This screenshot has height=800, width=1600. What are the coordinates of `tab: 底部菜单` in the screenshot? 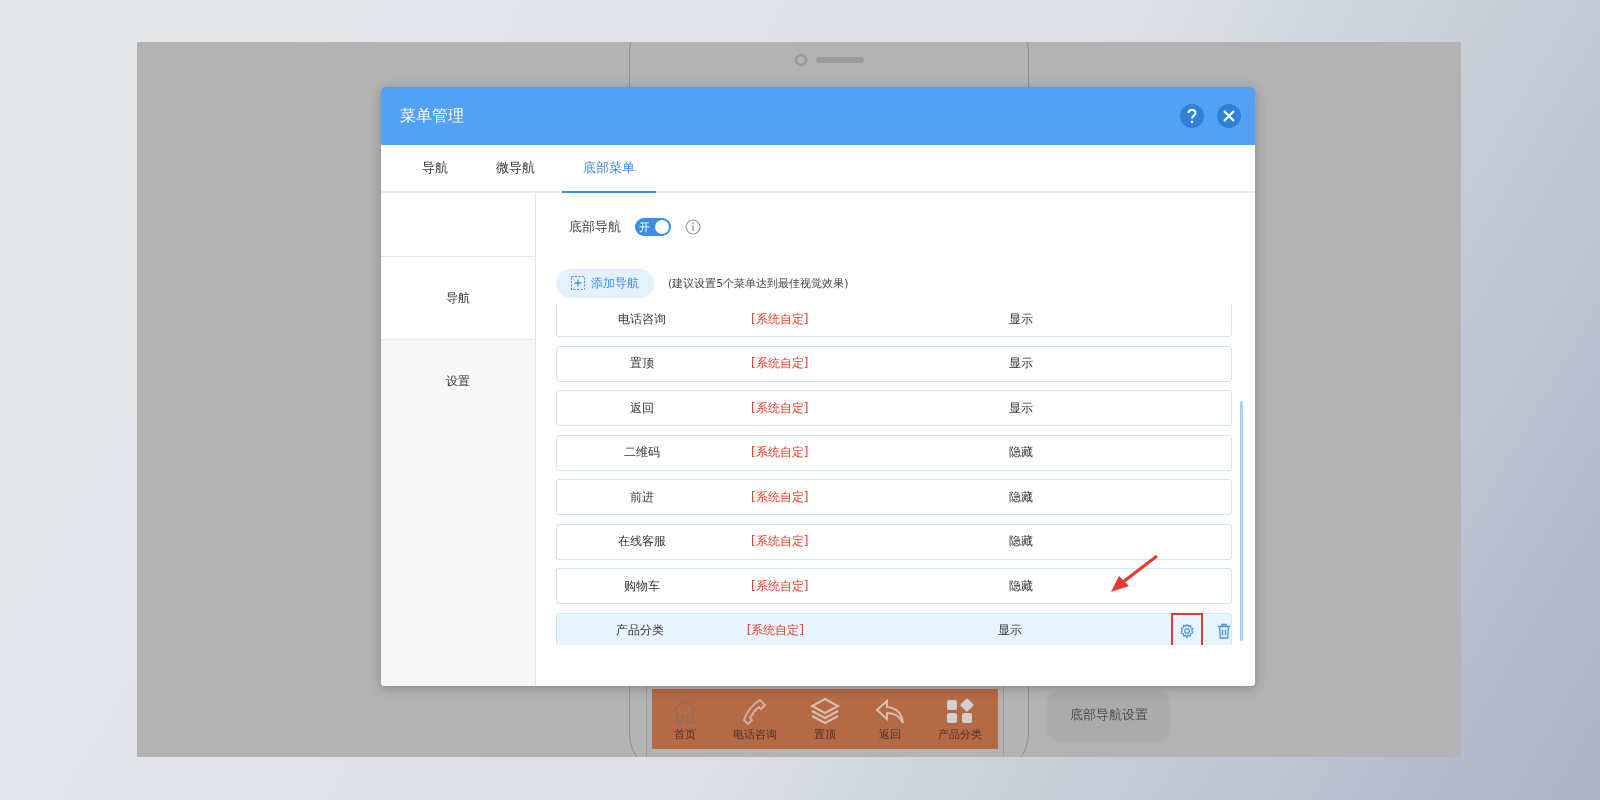 It's located at (609, 169).